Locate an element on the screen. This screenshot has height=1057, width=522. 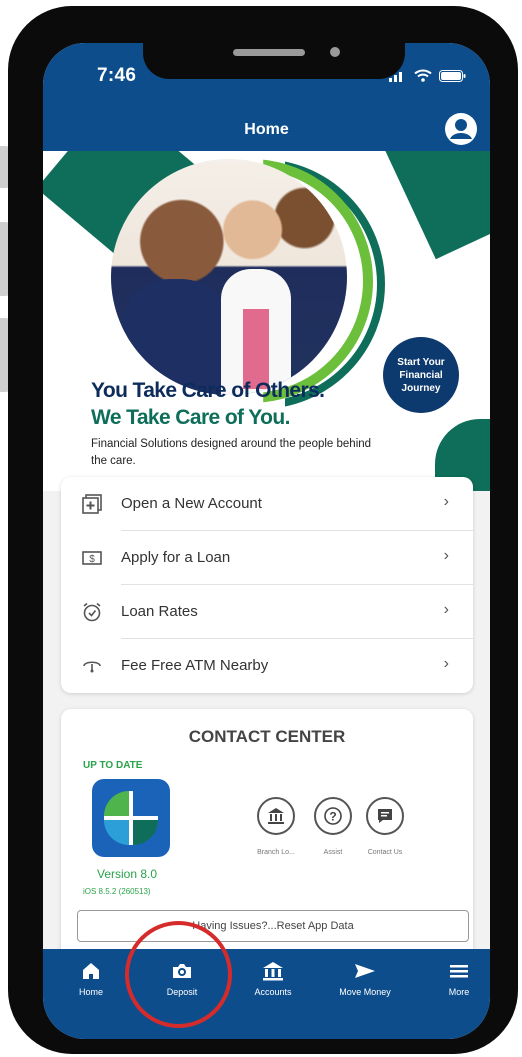
send-icon is located at coordinates (365, 971).